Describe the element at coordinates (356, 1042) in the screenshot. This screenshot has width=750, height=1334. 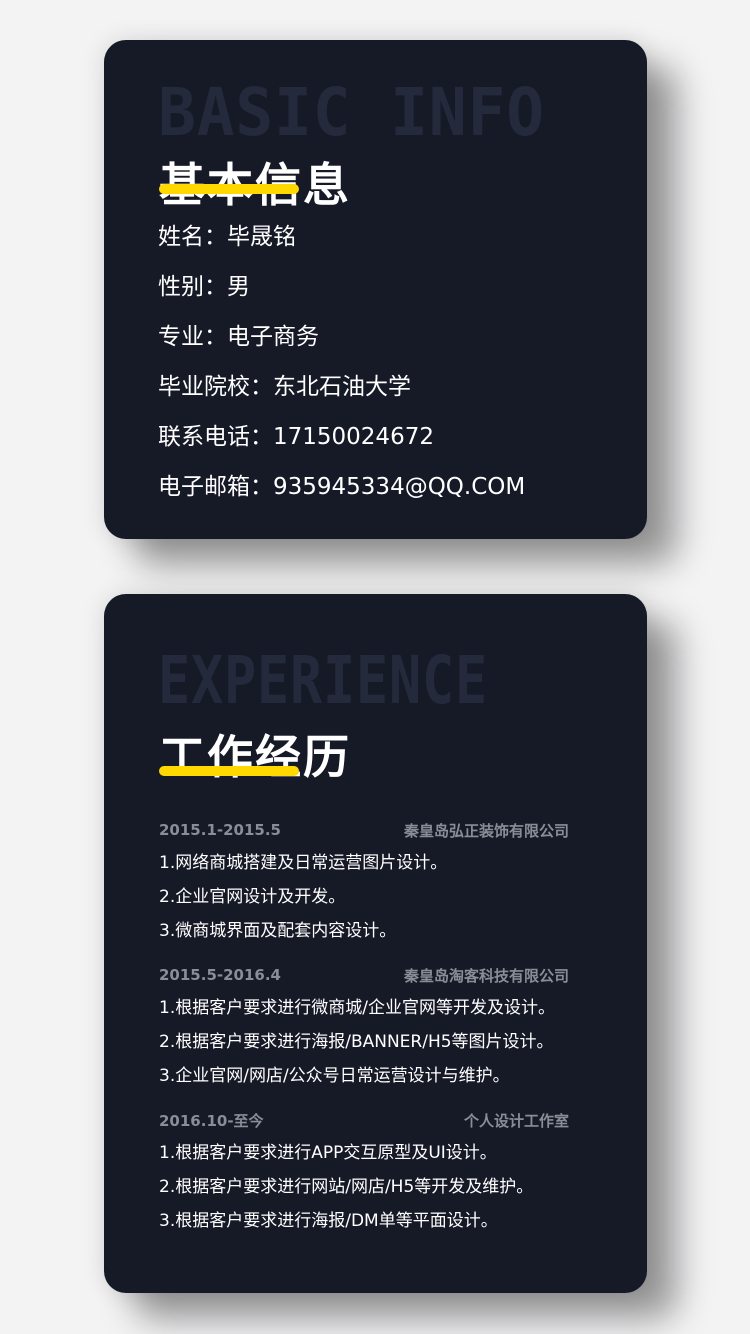
I see `experience-duty: 2.根据客户要求进行海报/BANNER/H5等图片设计。` at that location.